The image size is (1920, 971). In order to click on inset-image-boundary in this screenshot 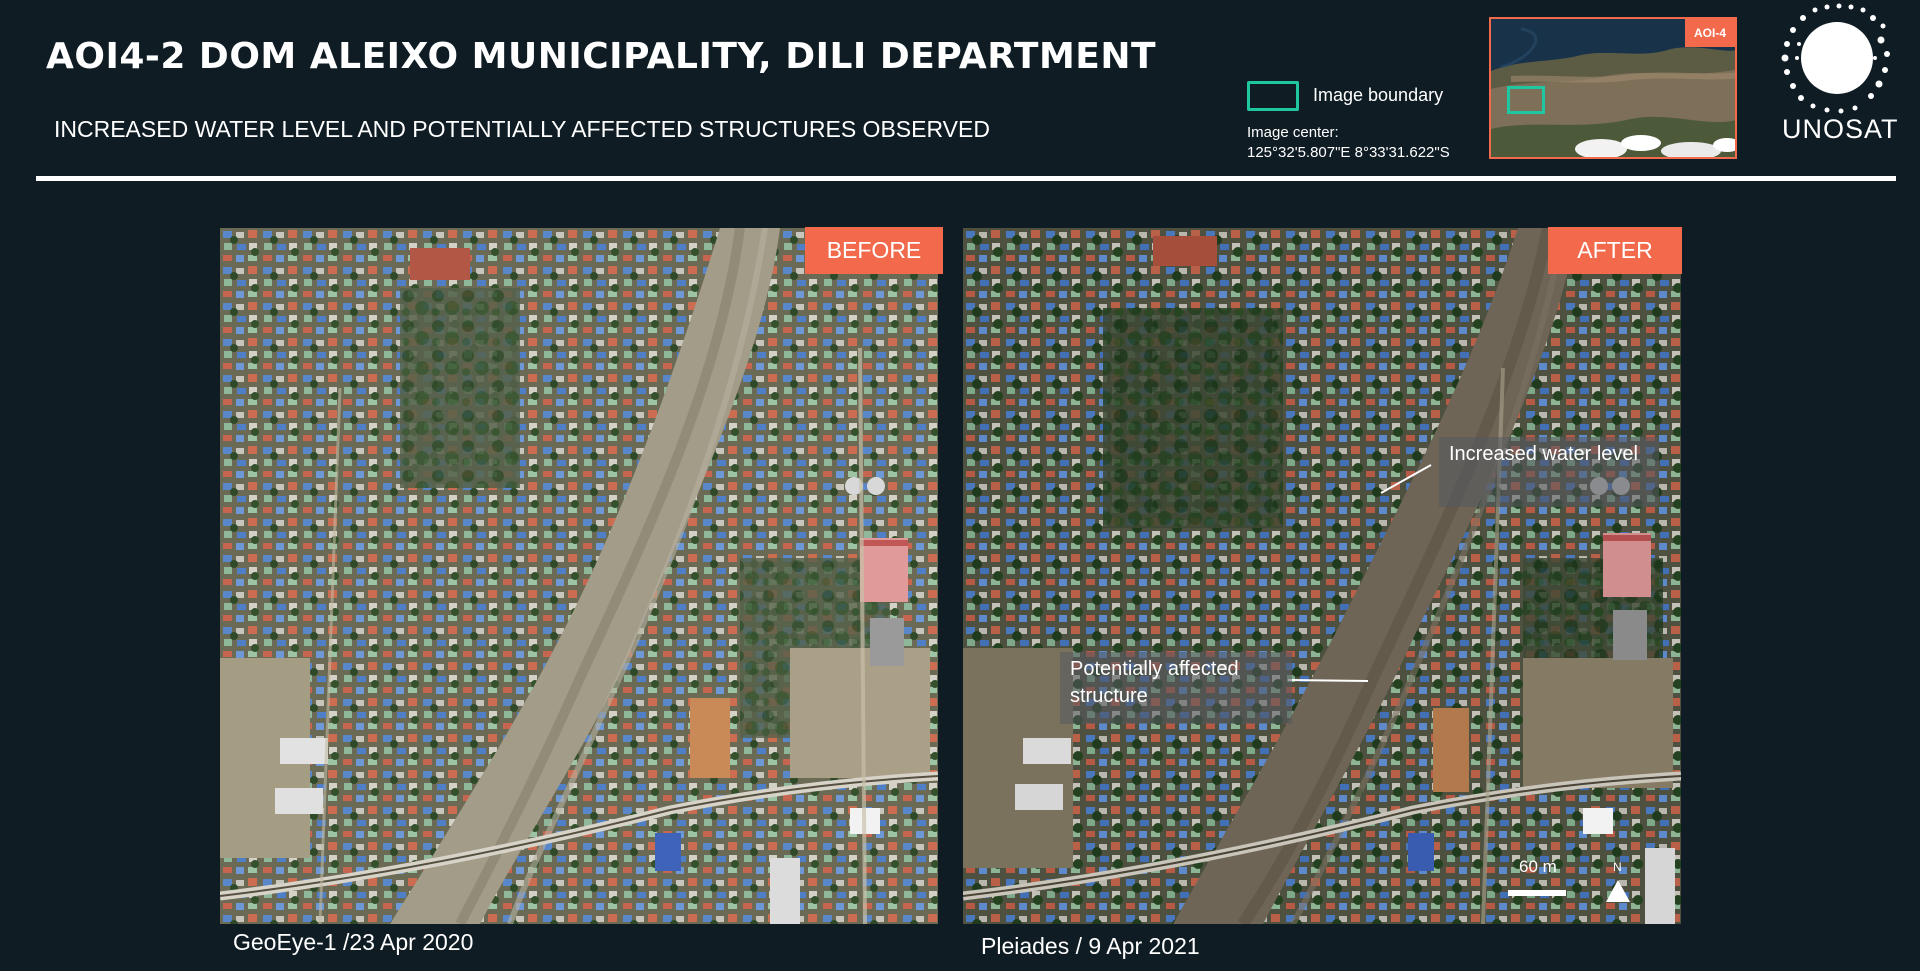, I will do `click(1526, 100)`.